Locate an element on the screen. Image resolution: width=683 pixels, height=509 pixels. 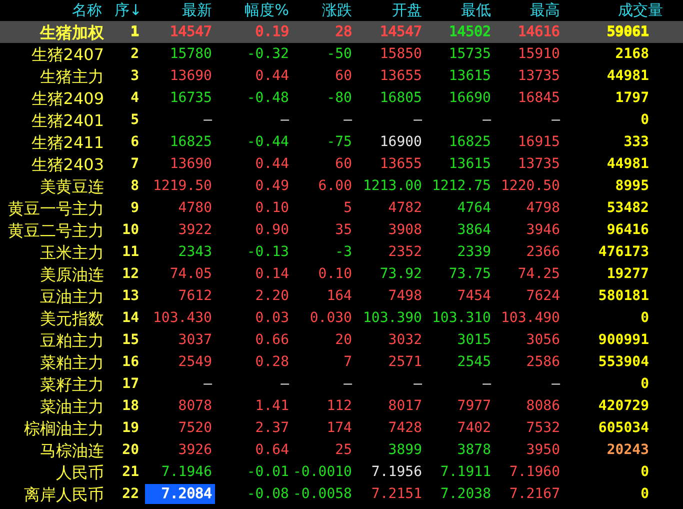
column-header: 幅度% is located at coordinates (266, 11).